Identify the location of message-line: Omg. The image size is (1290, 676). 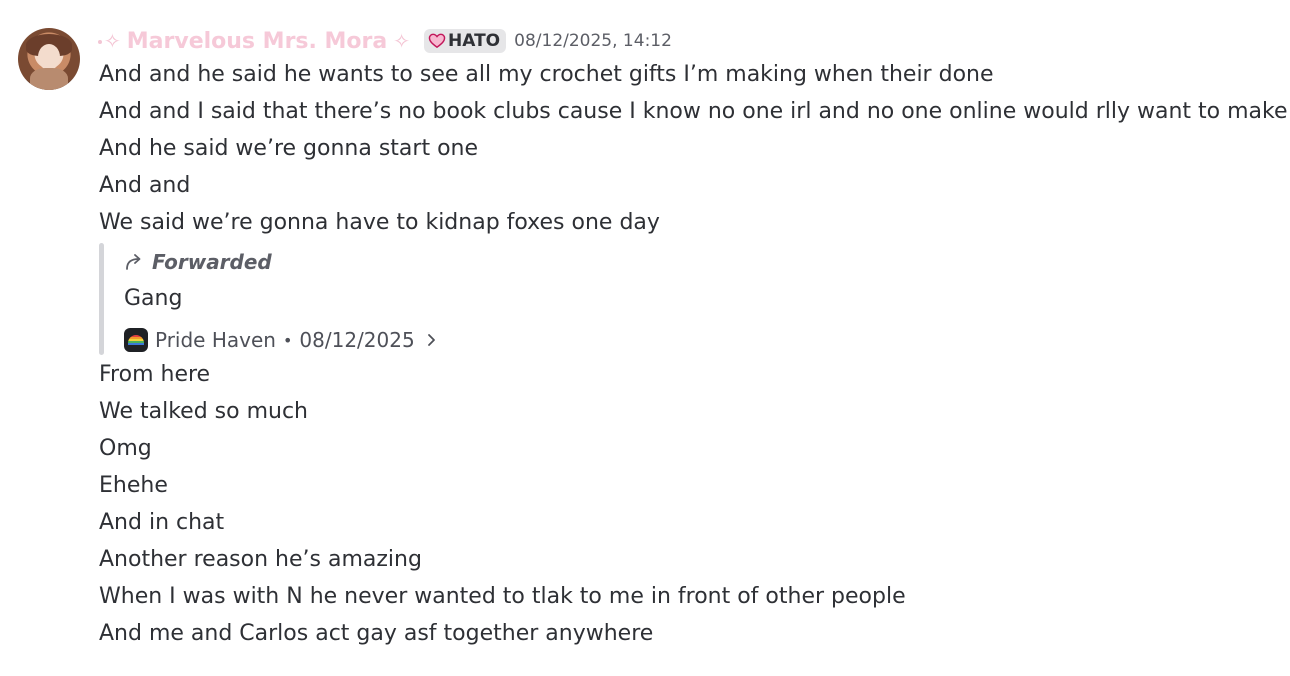
(125, 448).